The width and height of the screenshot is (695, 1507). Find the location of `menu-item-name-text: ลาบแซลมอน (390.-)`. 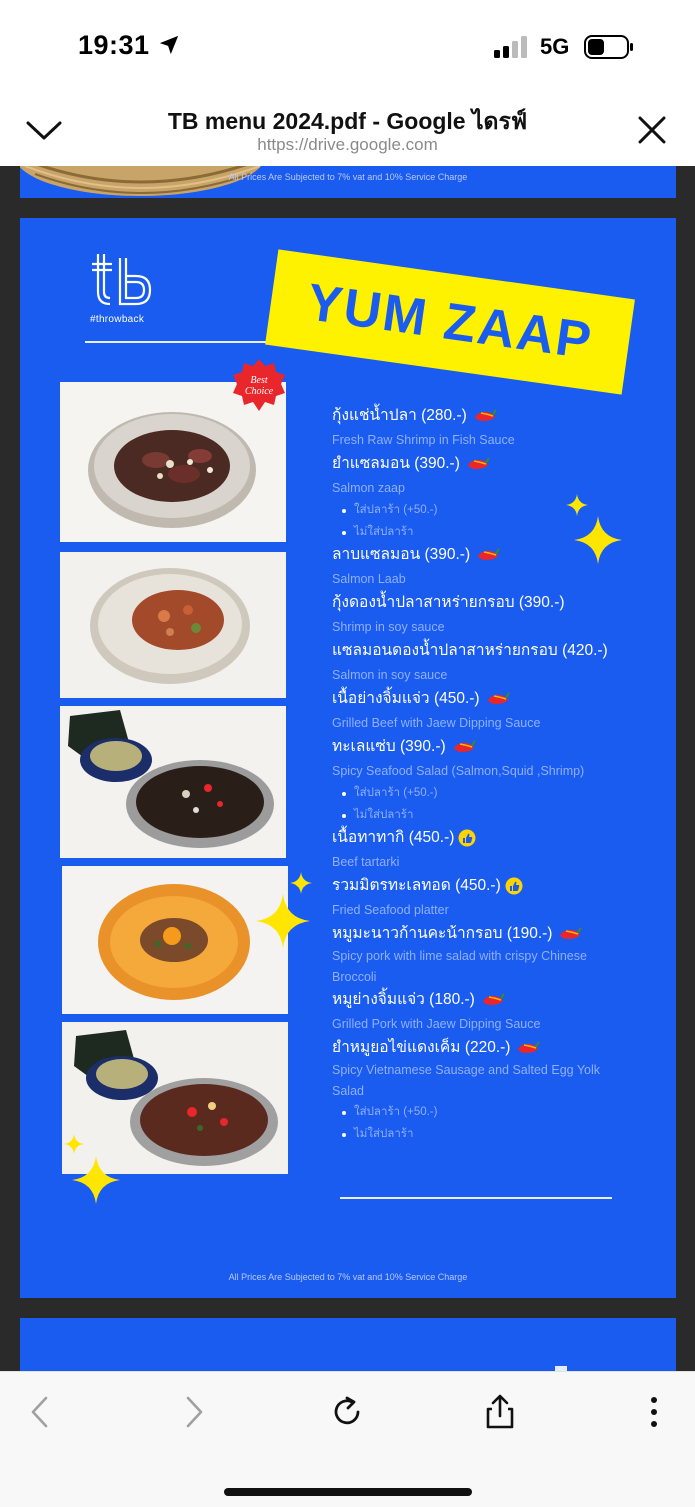

menu-item-name-text: ลาบแซลมอน (390.-) is located at coordinates (401, 554).